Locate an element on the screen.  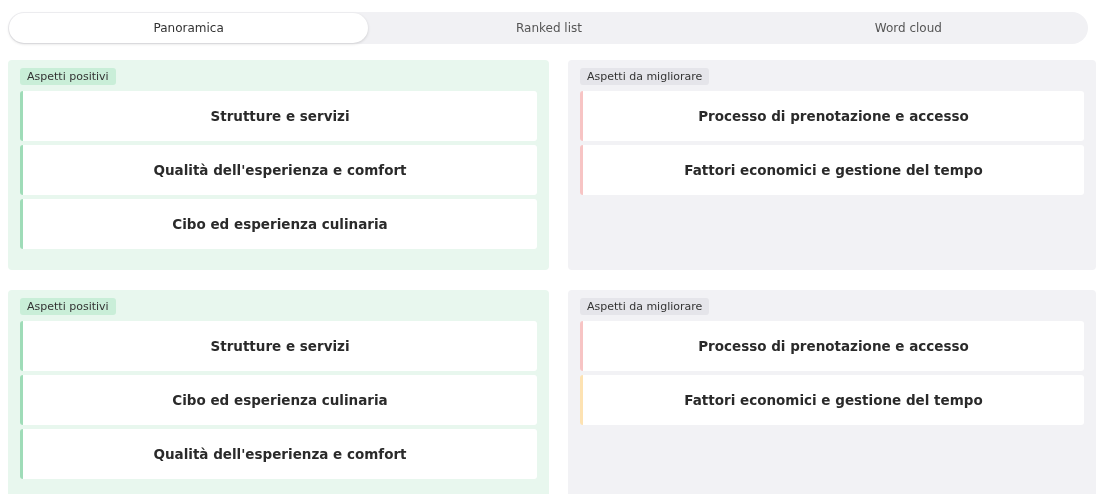
tab: Ranked list is located at coordinates (549, 28).